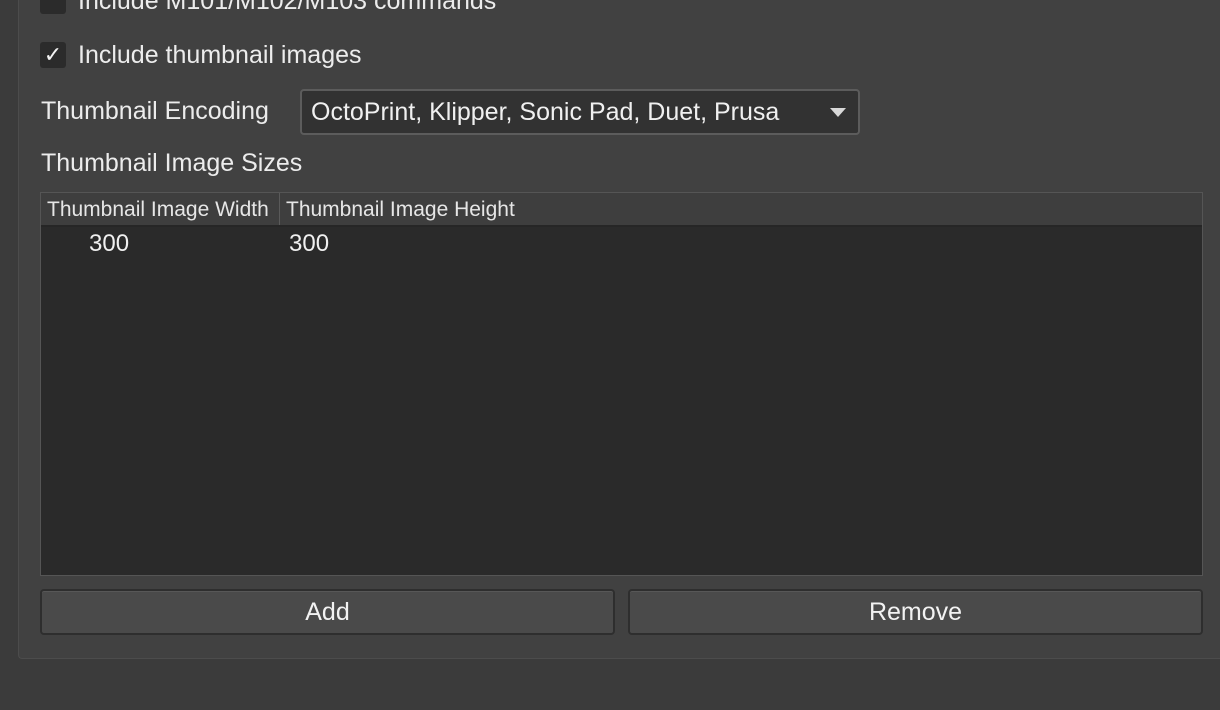 Image resolution: width=1220 pixels, height=710 pixels. Describe the element at coordinates (621, 244) in the screenshot. I see `table-row: 300 300` at that location.